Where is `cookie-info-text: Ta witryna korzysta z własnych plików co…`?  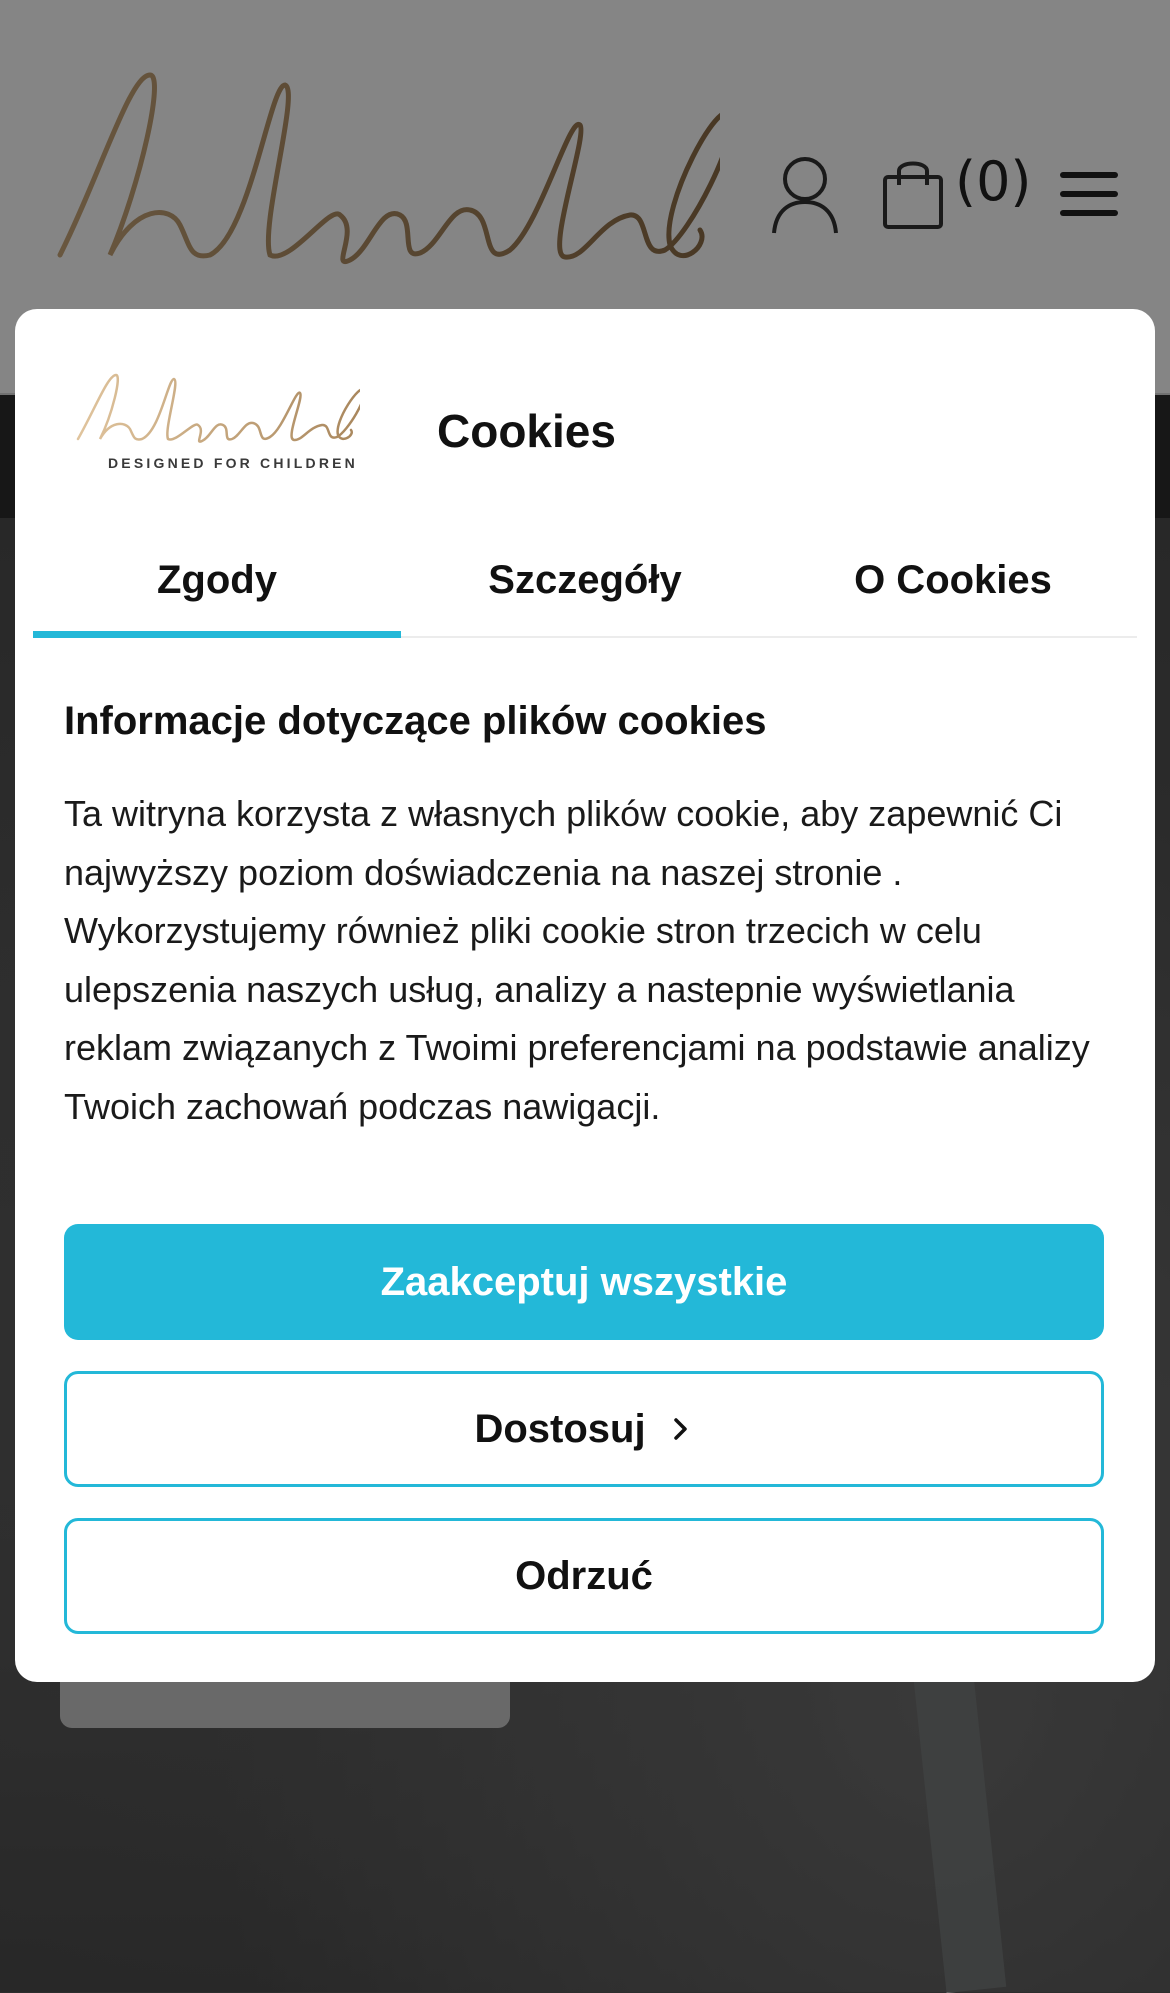 cookie-info-text: Ta witryna korzysta z własnych plików co… is located at coordinates (577, 960).